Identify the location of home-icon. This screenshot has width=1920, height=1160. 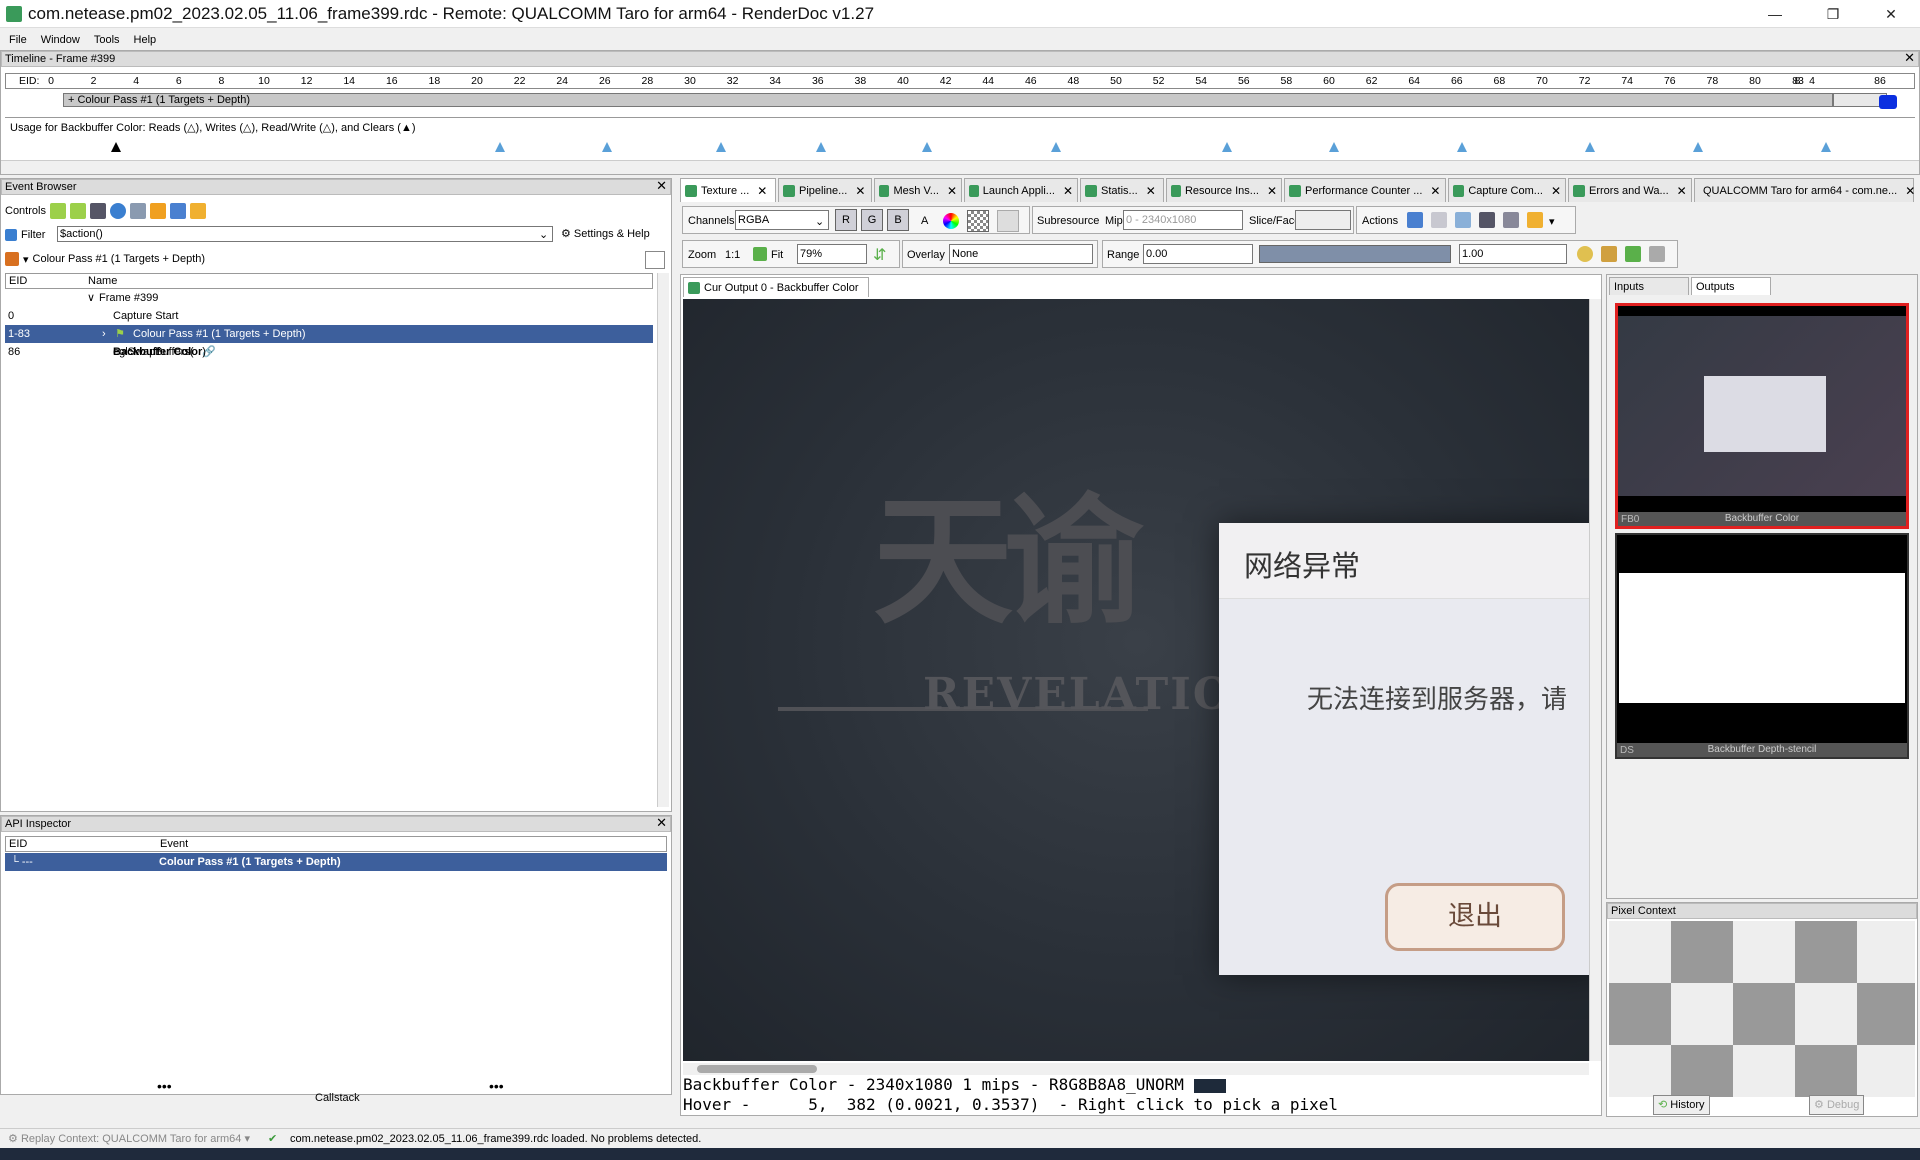
(12, 259).